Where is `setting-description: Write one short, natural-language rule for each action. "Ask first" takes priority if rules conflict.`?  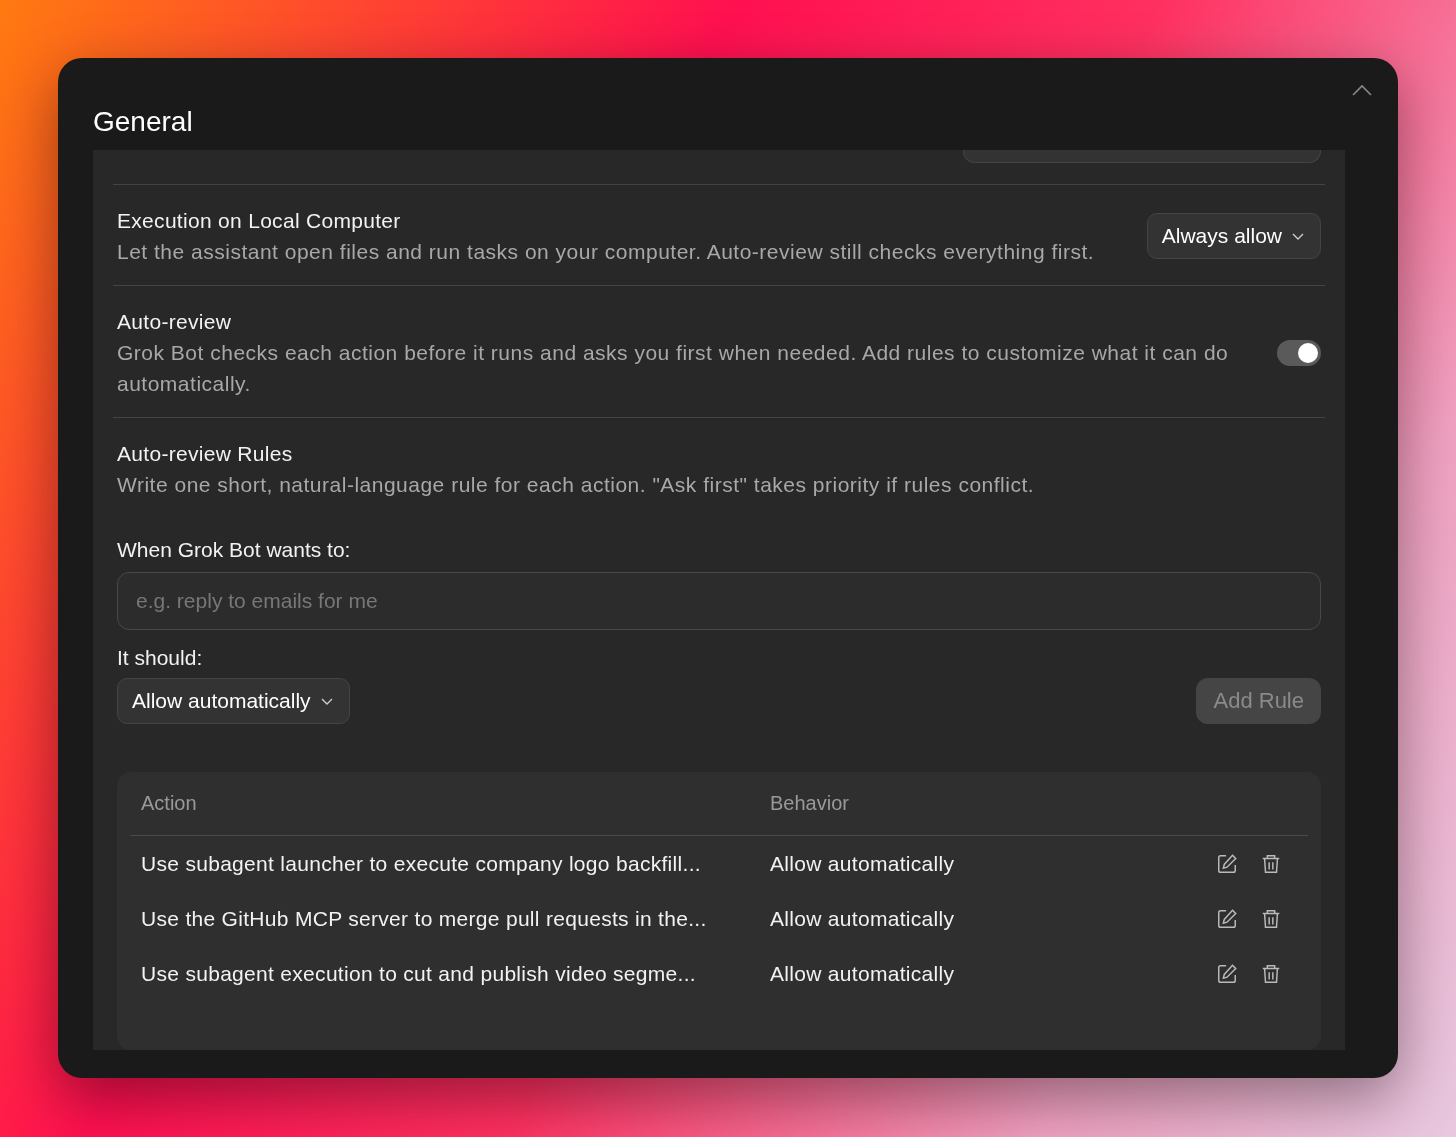
setting-description: Write one short, natural-language rule for each action. "Ask first" takes priority if rules conflict. is located at coordinates (576, 485).